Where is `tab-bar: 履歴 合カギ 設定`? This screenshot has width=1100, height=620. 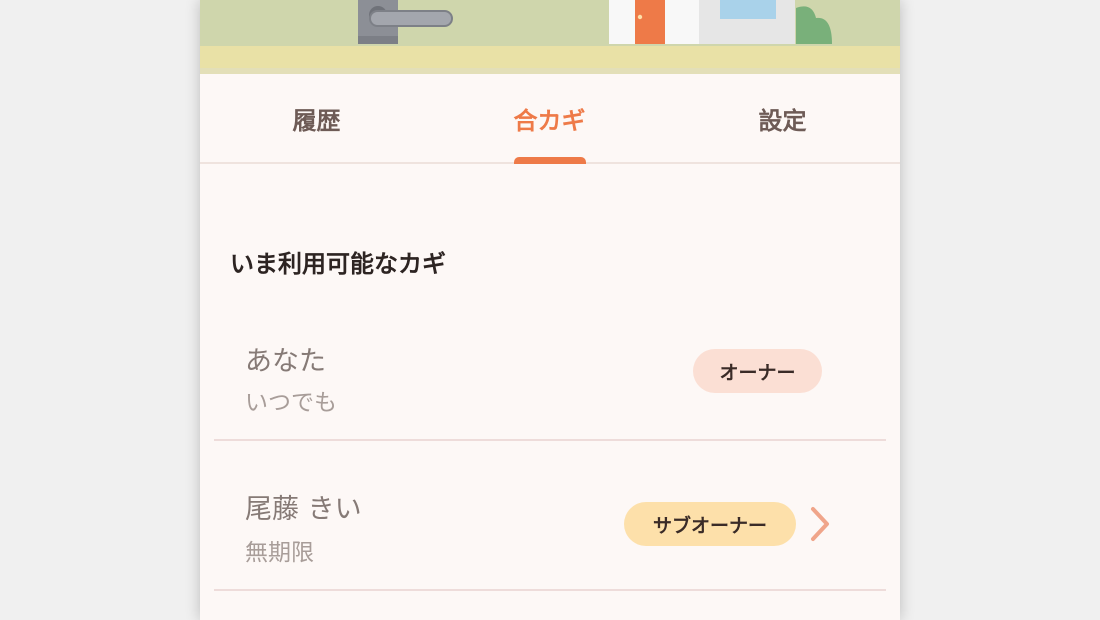 tab-bar: 履歴 合カギ 設定 is located at coordinates (550, 119).